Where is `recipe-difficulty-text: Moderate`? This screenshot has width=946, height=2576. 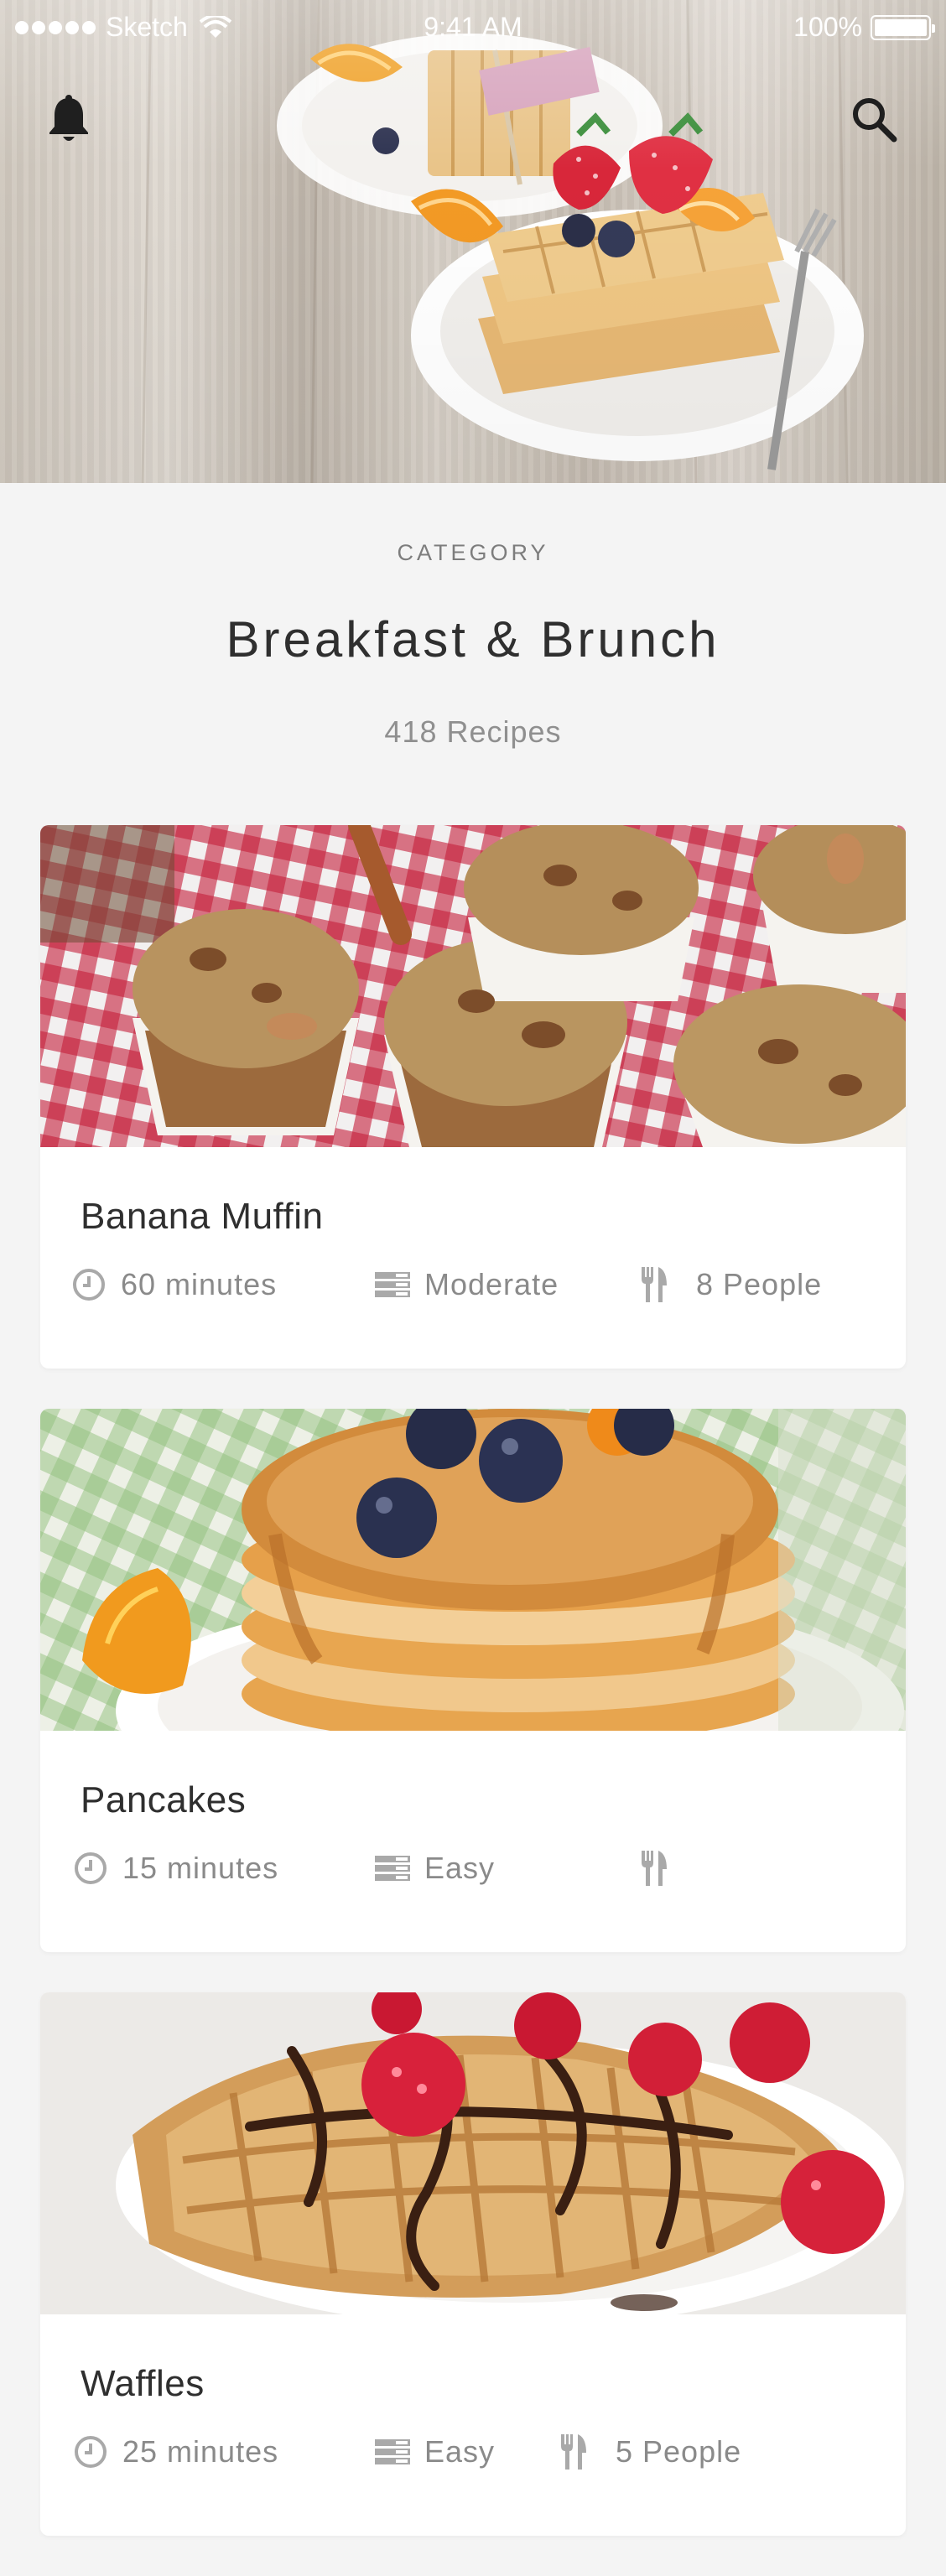 recipe-difficulty-text: Moderate is located at coordinates (491, 1284).